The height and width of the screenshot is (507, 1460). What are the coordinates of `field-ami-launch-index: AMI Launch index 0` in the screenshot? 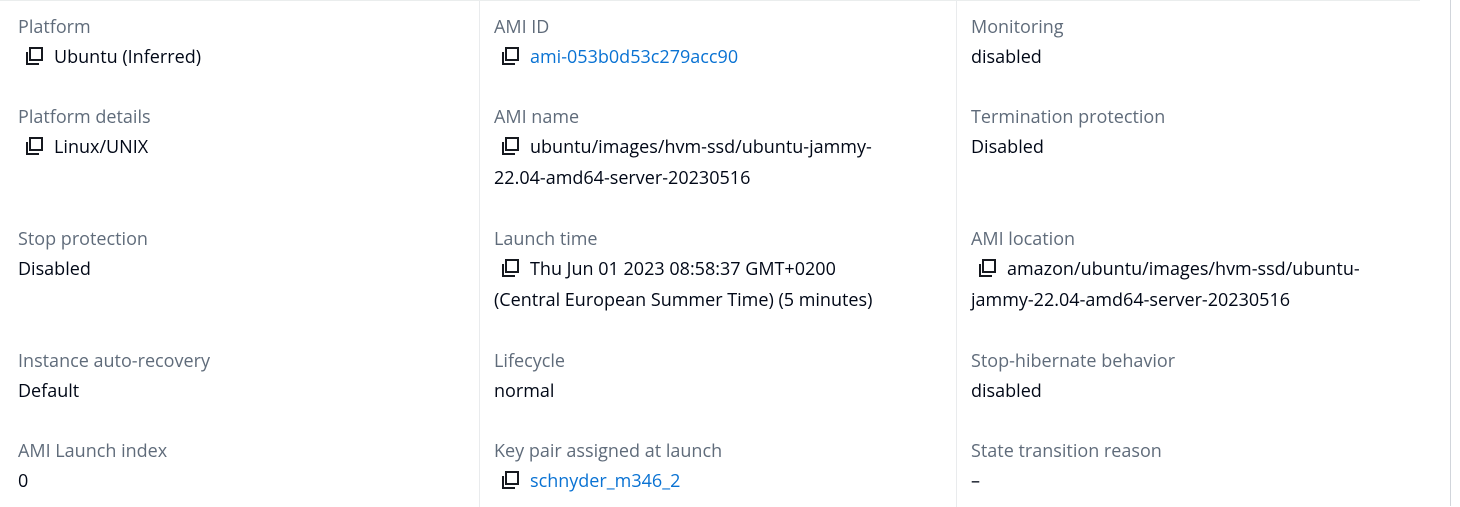 It's located at (242, 468).